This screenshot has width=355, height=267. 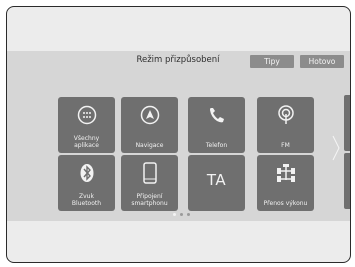 What do you see at coordinates (272, 61) in the screenshot?
I see `tips-button: Tipy` at bounding box center [272, 61].